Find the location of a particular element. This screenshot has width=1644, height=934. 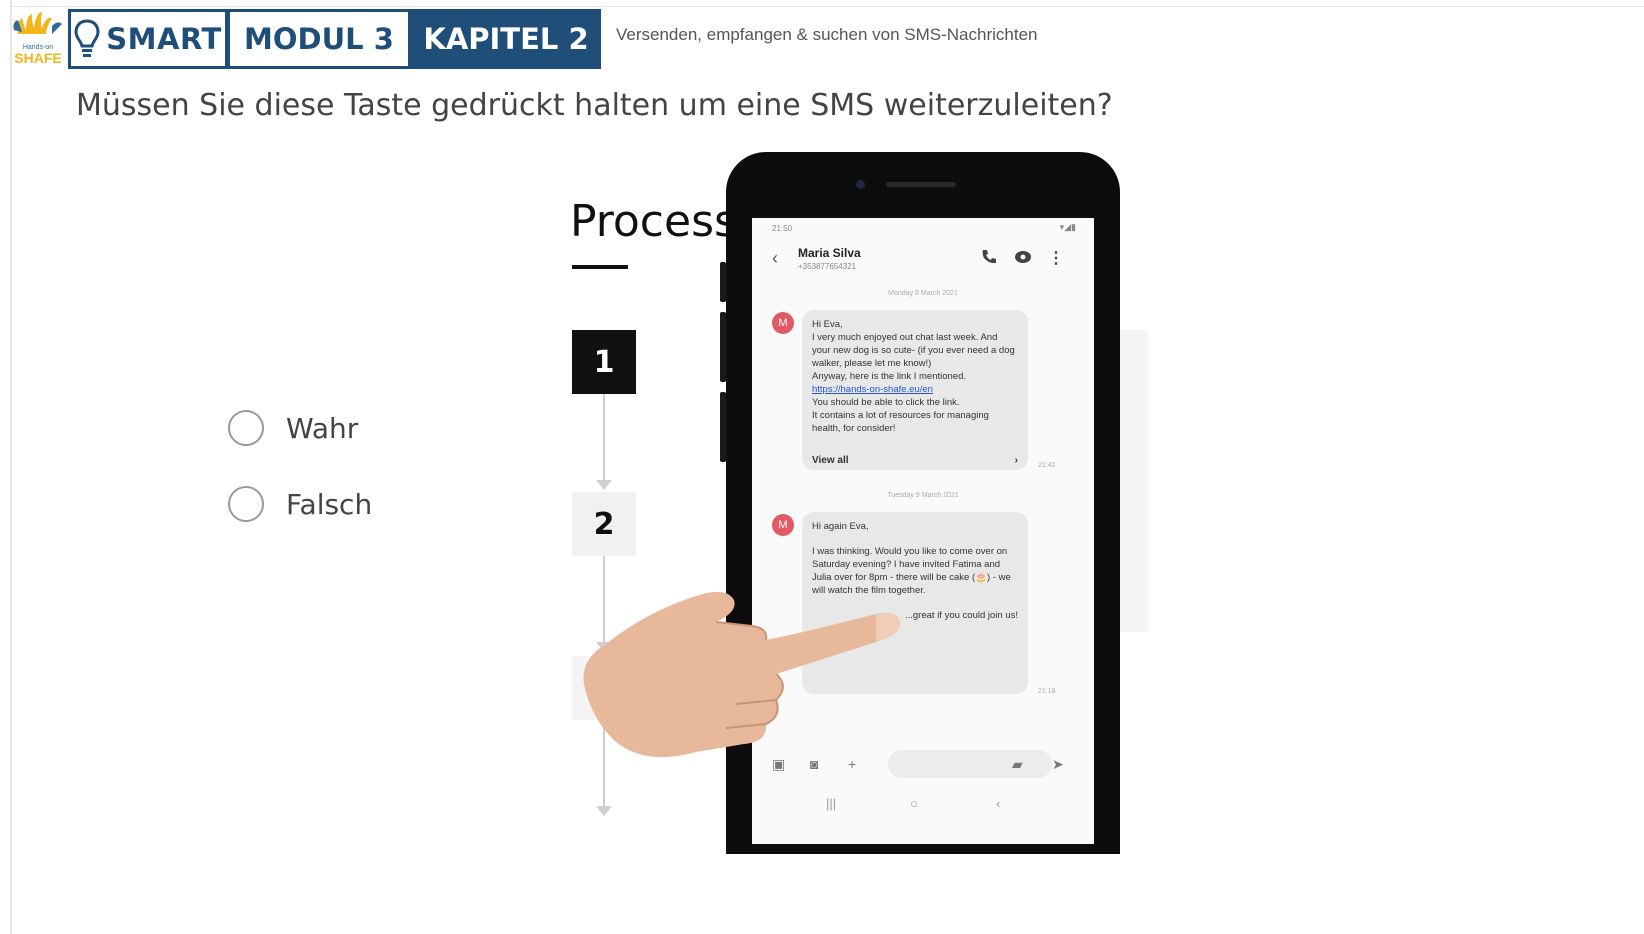

step-connector is located at coordinates (604, 437).